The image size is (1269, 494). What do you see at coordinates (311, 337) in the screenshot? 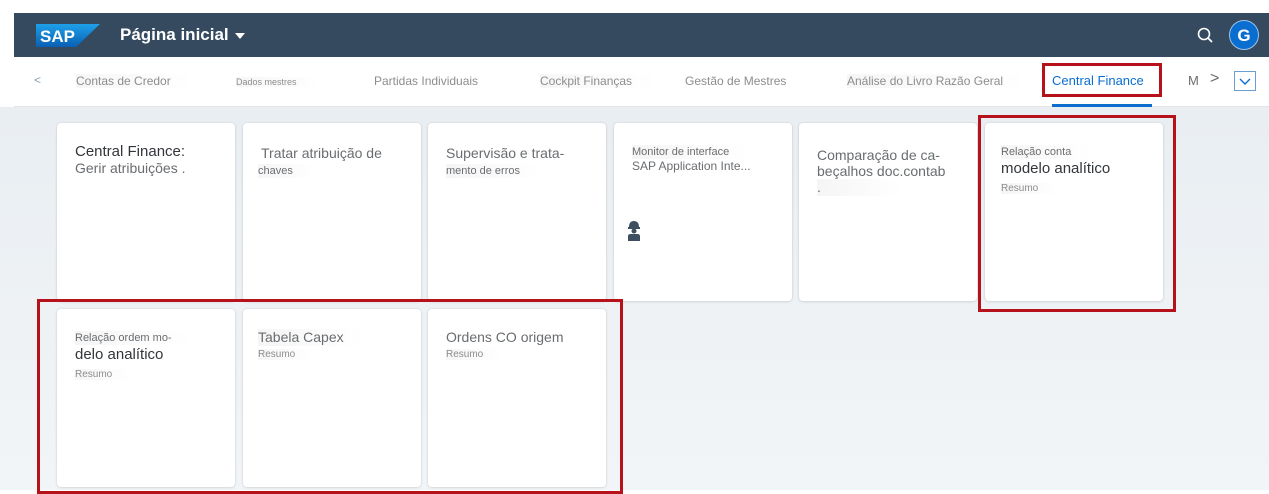
I see `tile-title: Tabela Capex` at bounding box center [311, 337].